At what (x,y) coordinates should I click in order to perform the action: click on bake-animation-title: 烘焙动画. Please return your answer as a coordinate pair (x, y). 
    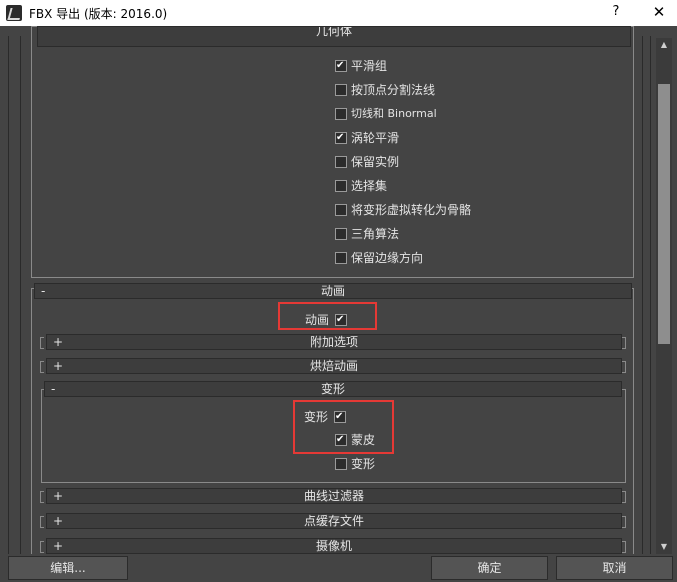
    Looking at the image, I should click on (333, 366).